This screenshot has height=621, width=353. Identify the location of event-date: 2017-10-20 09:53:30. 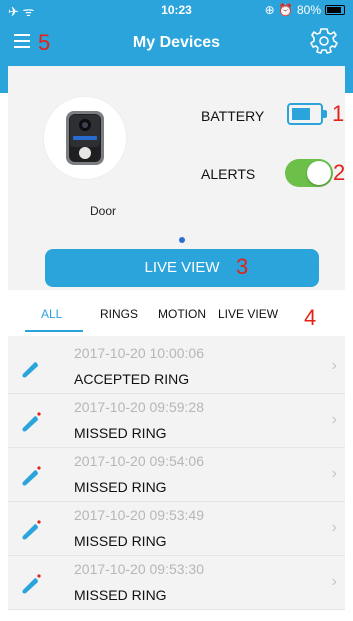
(139, 569).